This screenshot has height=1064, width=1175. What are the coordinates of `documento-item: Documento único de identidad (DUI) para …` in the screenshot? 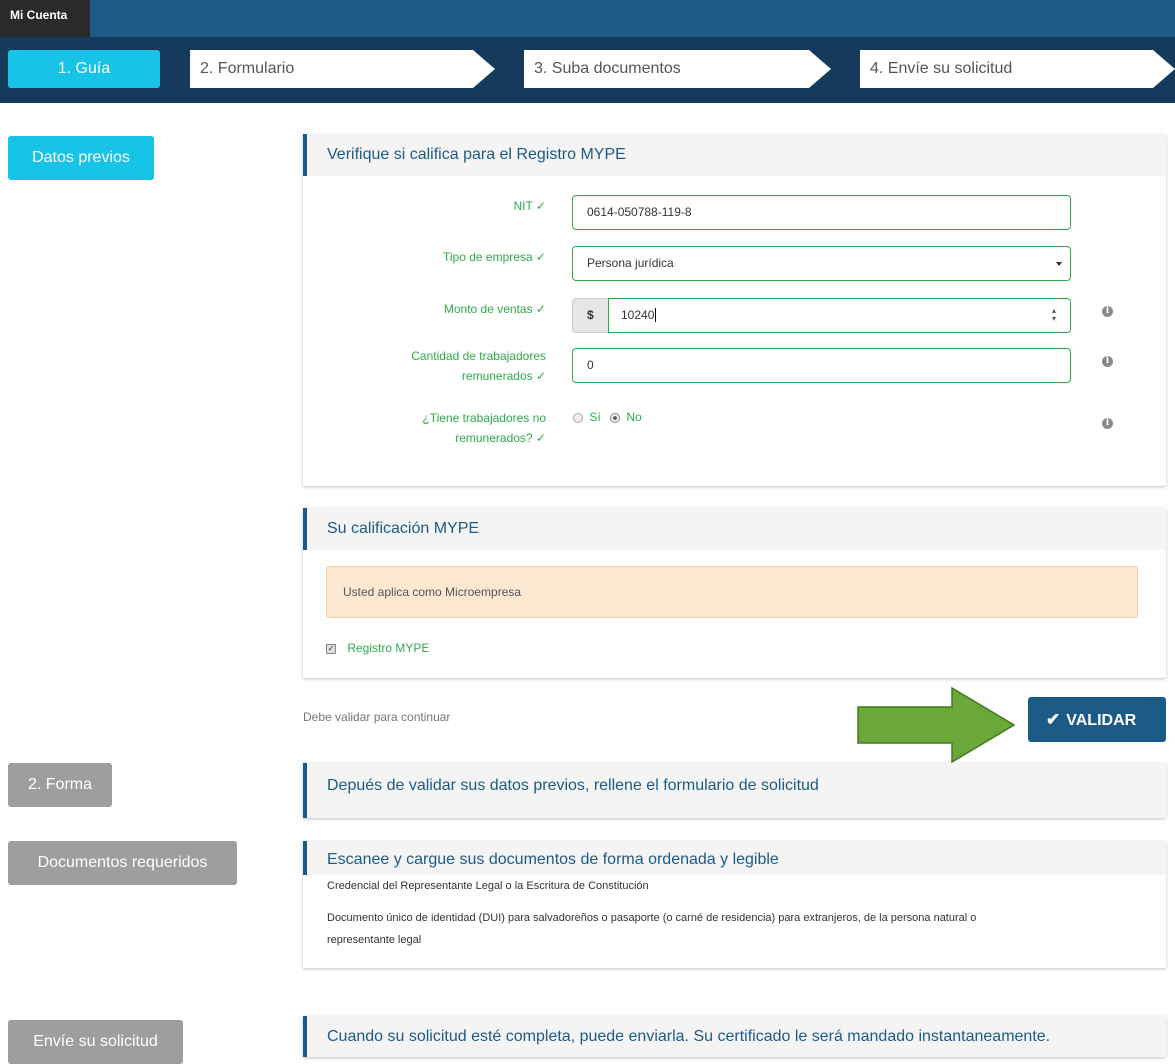 It's located at (652, 918).